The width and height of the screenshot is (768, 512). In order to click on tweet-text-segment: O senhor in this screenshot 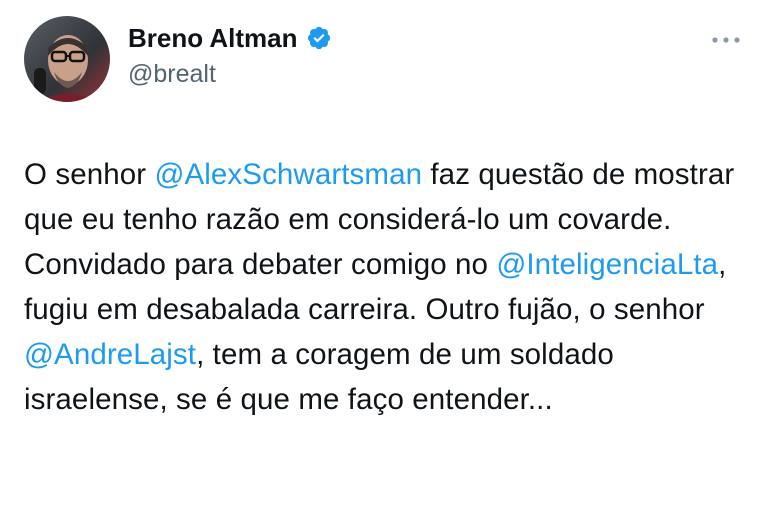, I will do `click(89, 174)`.